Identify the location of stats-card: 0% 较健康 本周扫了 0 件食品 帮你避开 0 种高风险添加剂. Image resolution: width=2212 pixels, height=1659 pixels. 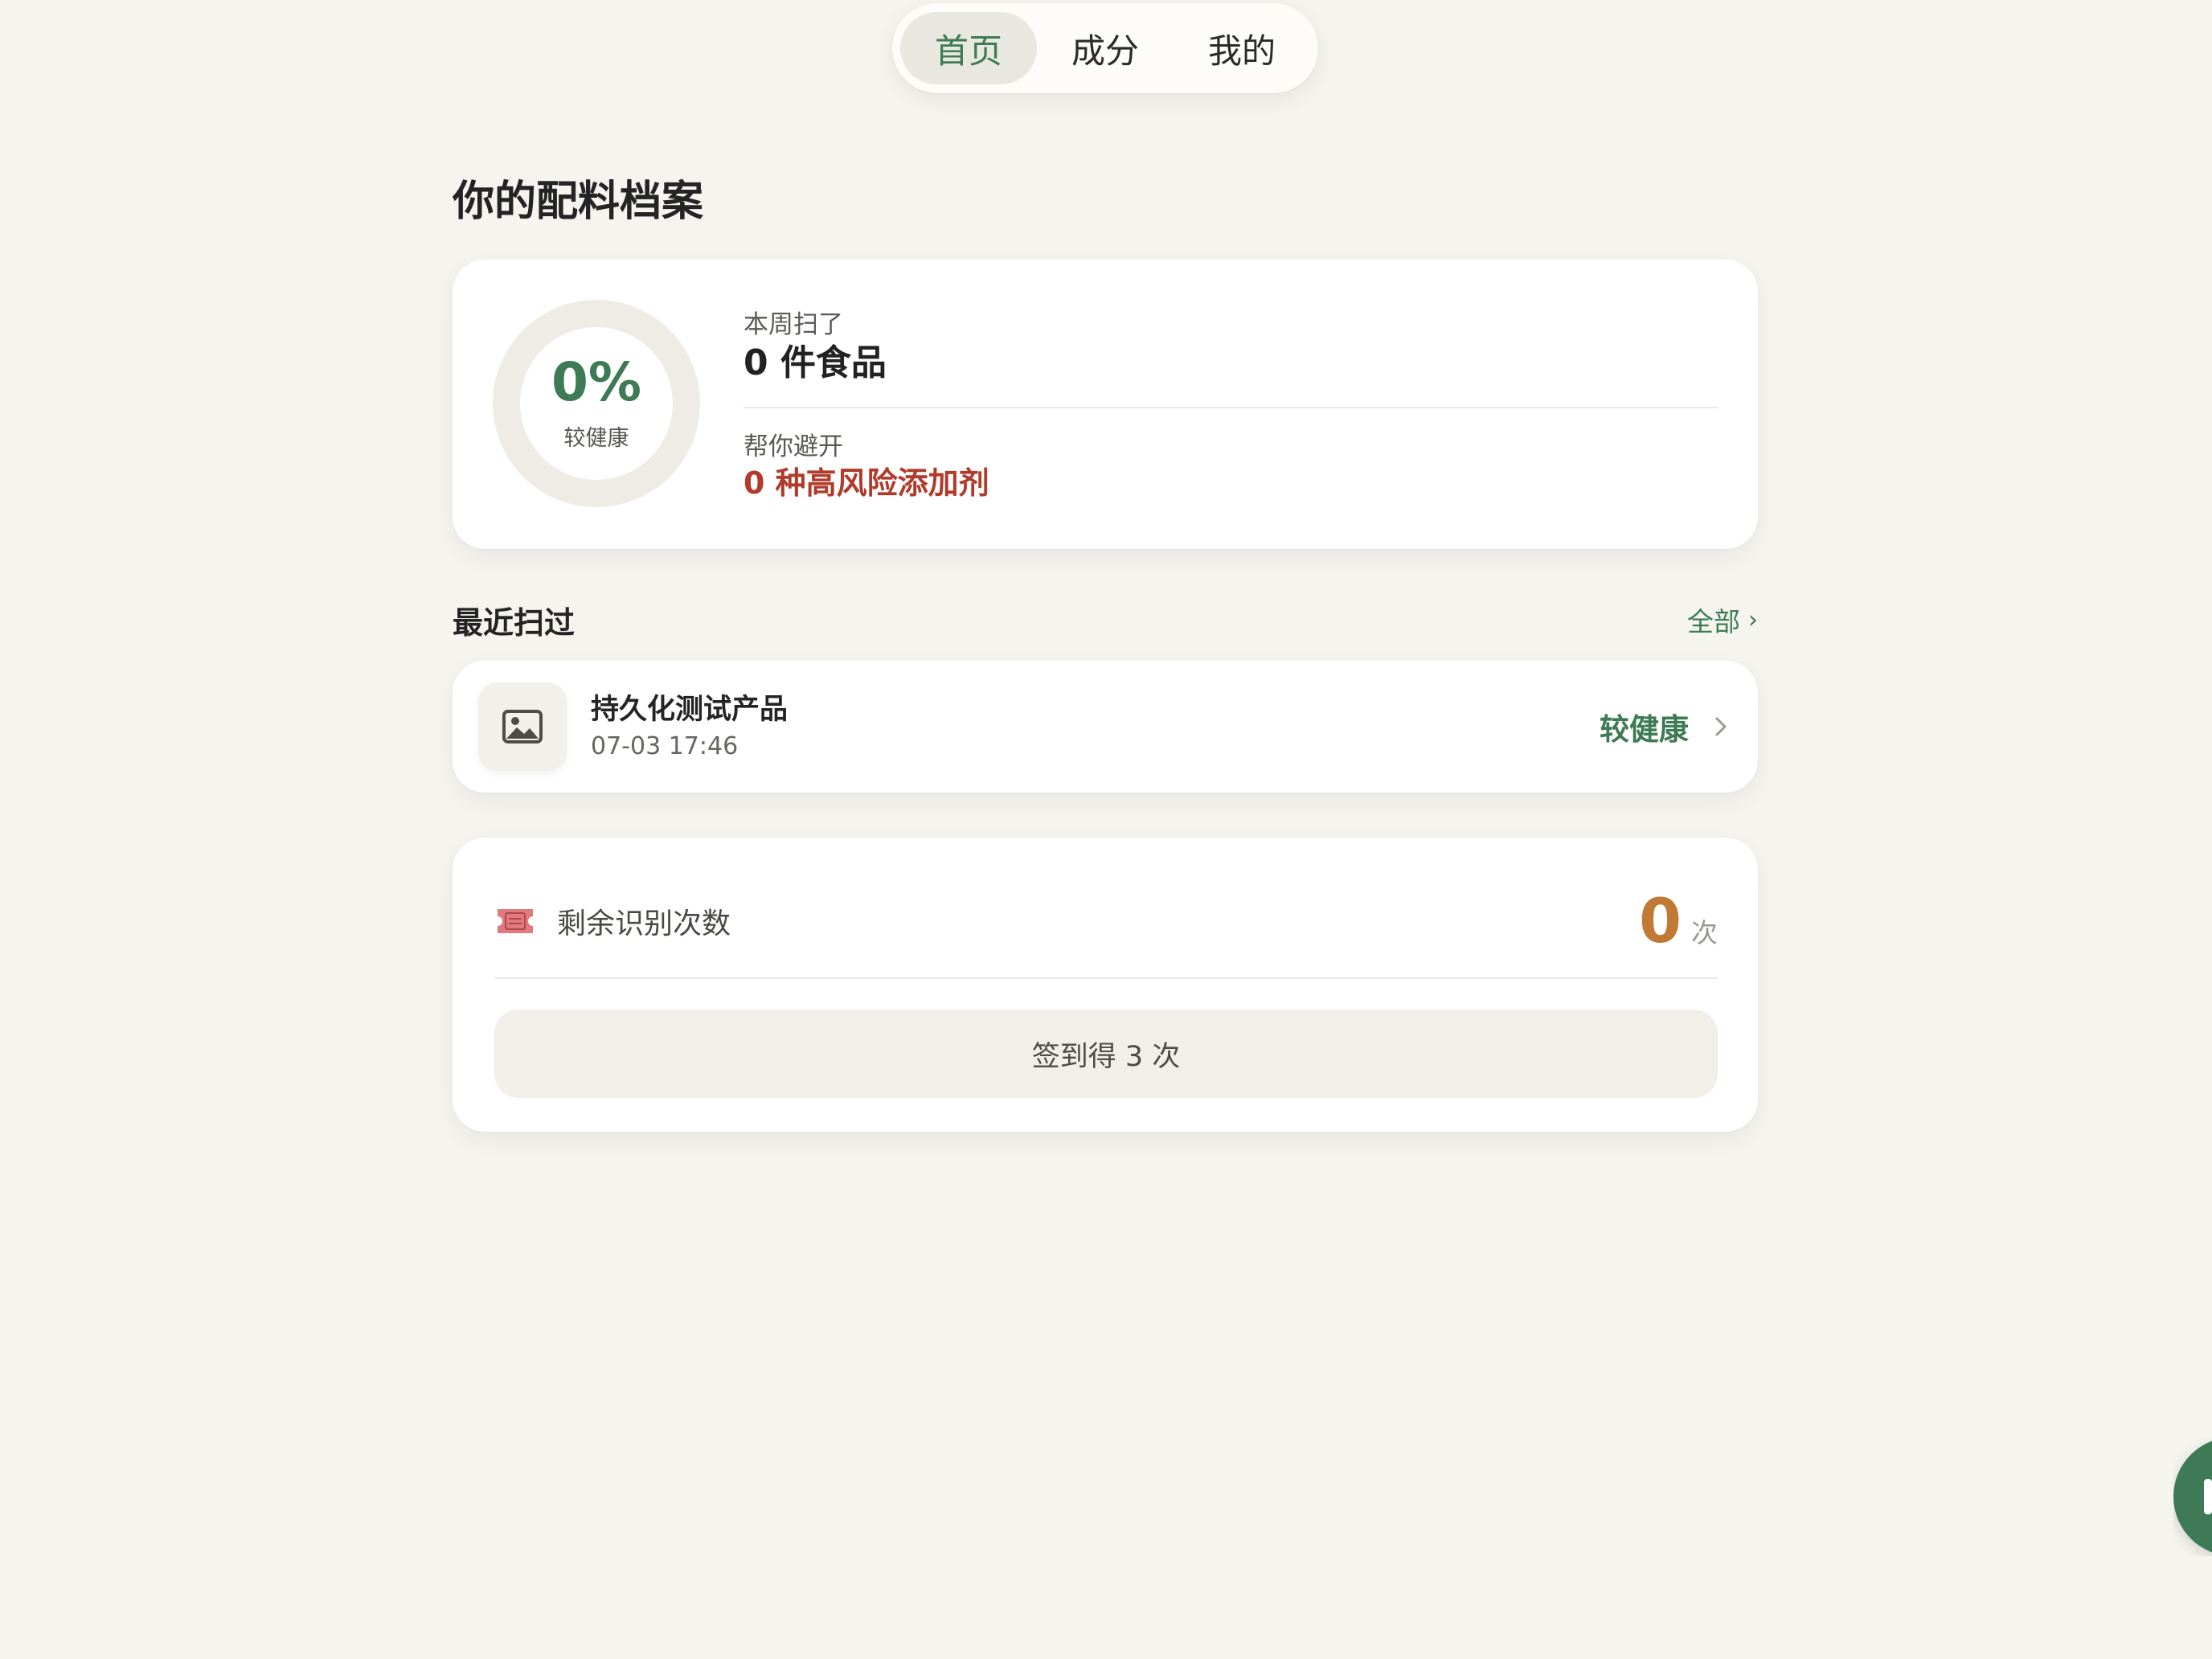
(1105, 404).